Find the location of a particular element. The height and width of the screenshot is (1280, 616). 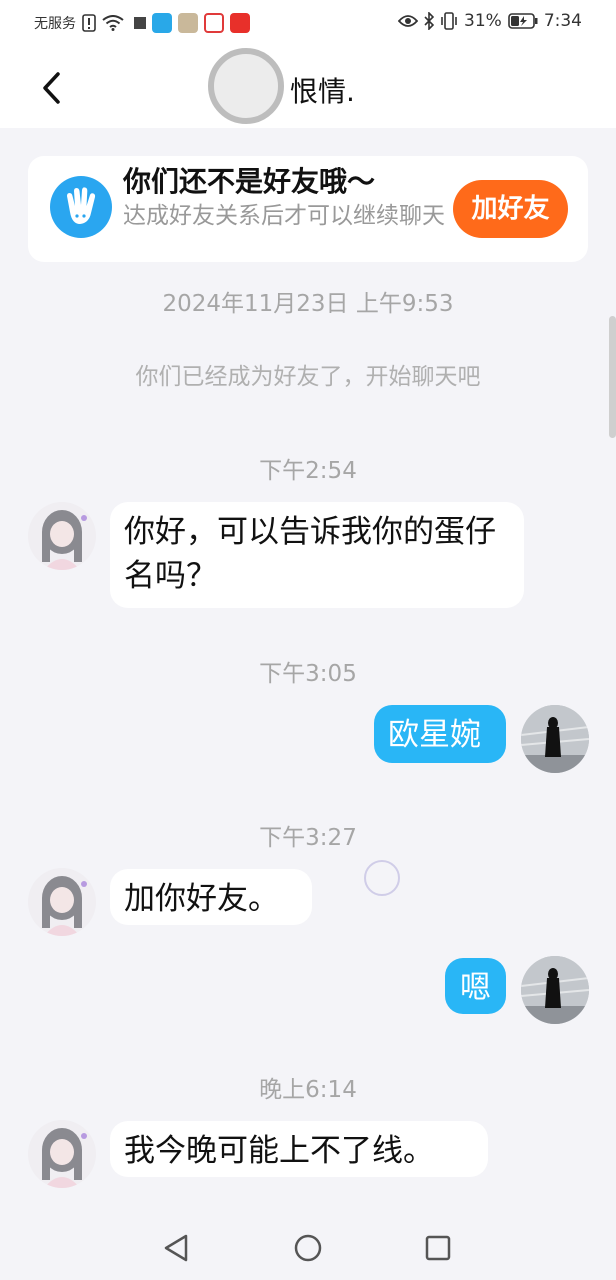

chat-header: 恨情. is located at coordinates (308, 87).